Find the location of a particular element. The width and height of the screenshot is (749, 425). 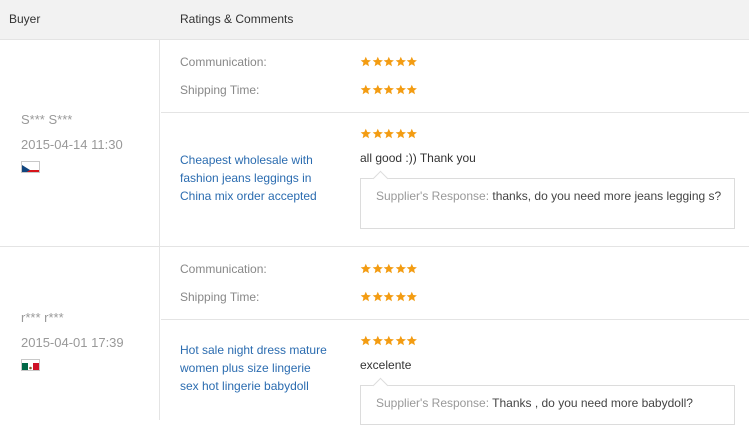

buyer-name: r*** r*** is located at coordinates (42, 317).